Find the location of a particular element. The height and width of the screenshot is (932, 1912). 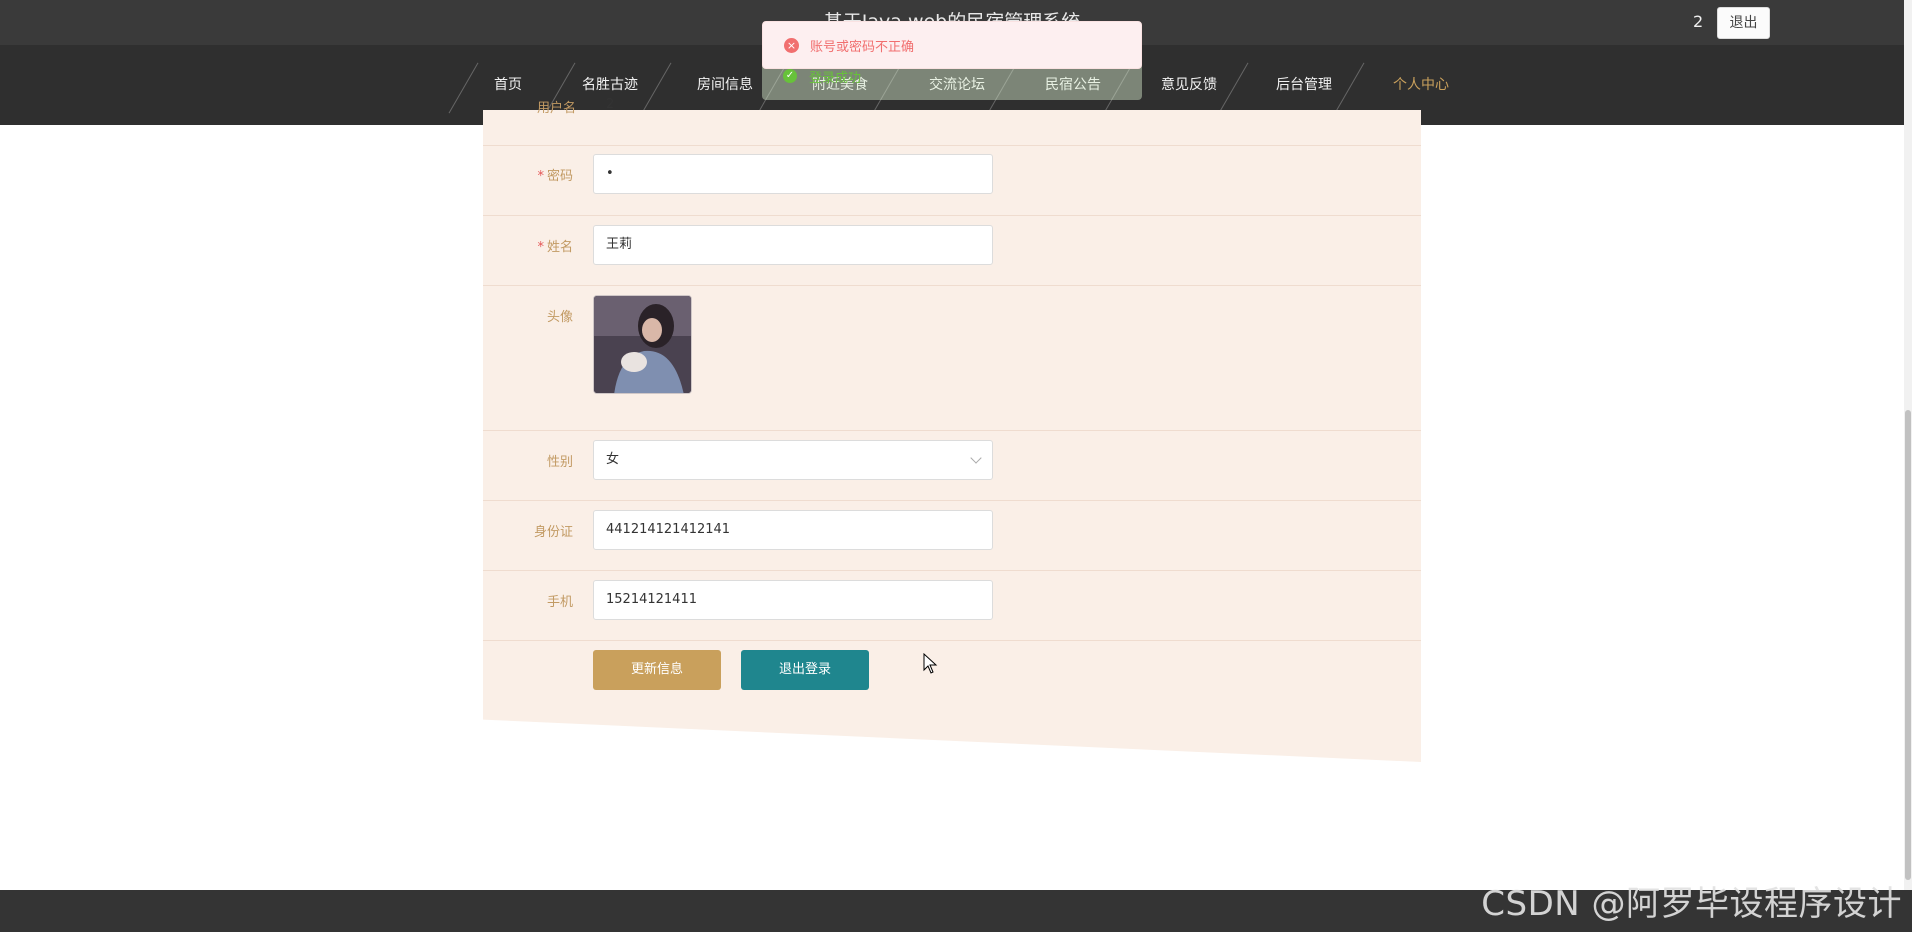

avatar-upload is located at coordinates (642, 344).